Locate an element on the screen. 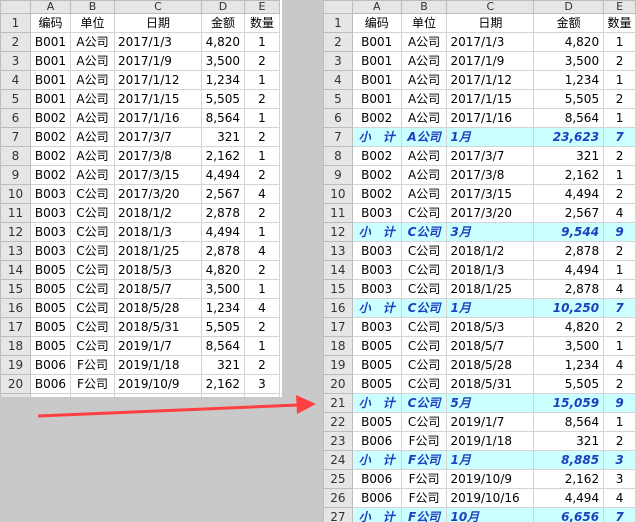 The height and width of the screenshot is (522, 636). red-arrow-icon is located at coordinates (176, 406).